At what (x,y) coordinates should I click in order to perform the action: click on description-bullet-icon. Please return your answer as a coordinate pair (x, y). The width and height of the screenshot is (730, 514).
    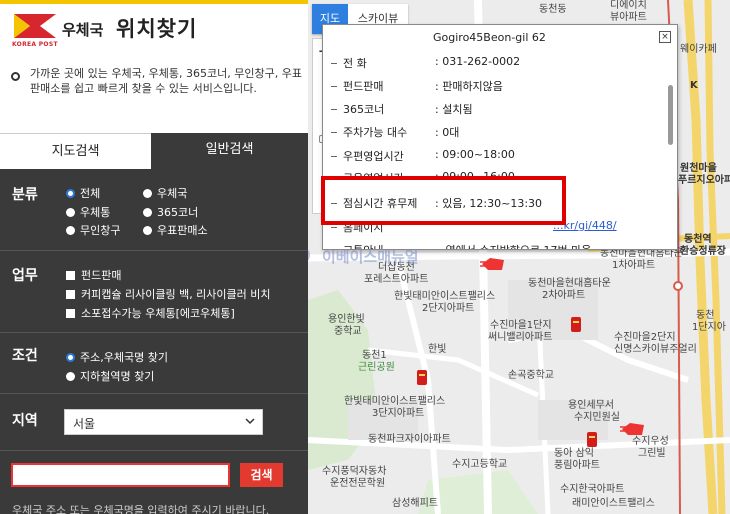
    Looking at the image, I should click on (15, 76).